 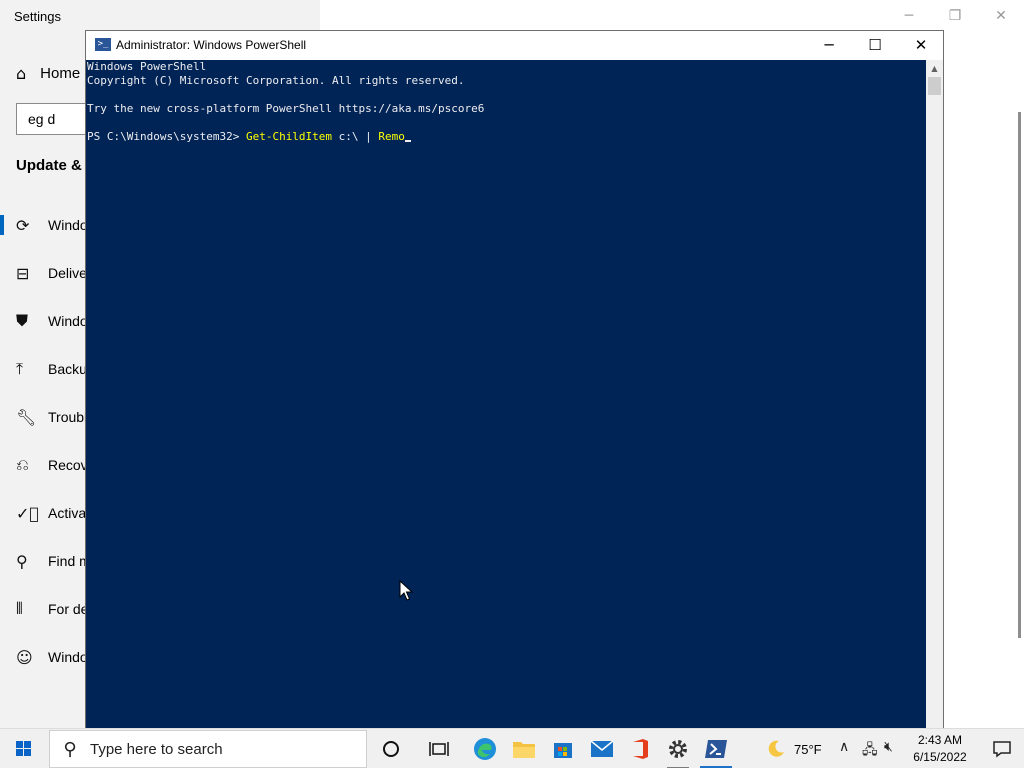 I want to click on insider-cat-icon: ☺, so click(x=24, y=657).